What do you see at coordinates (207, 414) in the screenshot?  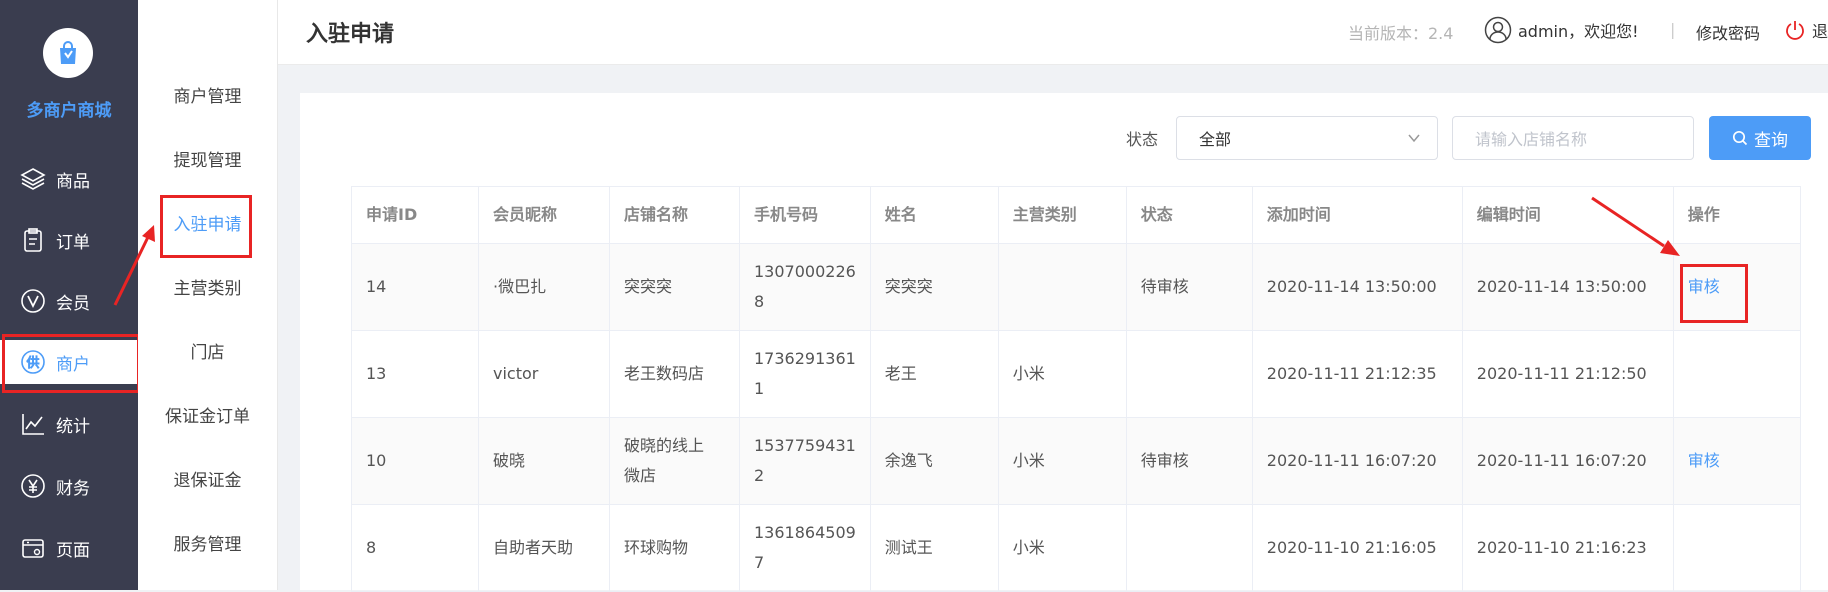 I see `subnav-item-deposit-orders: 保证金订单` at bounding box center [207, 414].